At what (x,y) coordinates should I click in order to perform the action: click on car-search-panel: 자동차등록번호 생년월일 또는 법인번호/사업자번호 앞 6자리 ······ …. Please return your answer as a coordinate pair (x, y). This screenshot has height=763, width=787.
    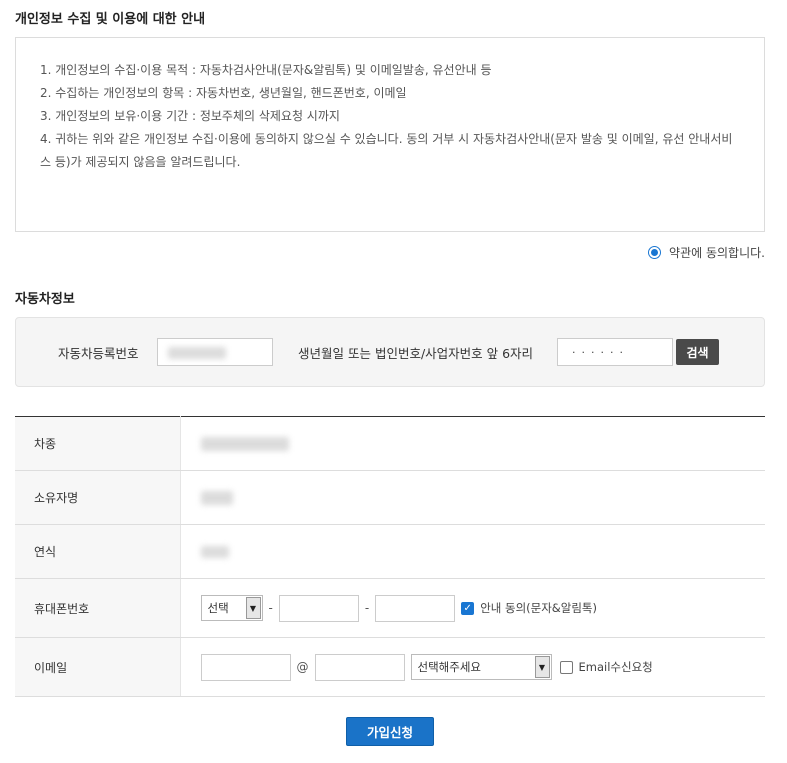
    Looking at the image, I should click on (390, 352).